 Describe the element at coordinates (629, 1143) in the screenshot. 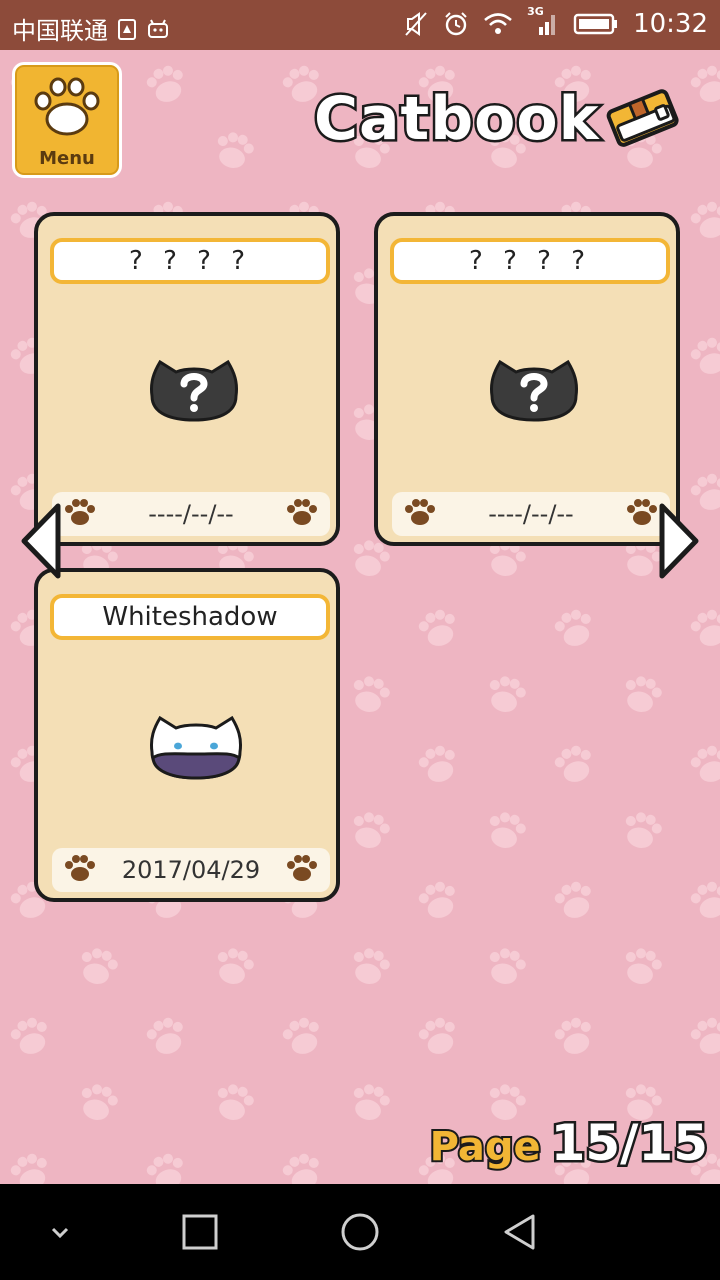

I see `page-number: 15/15` at that location.